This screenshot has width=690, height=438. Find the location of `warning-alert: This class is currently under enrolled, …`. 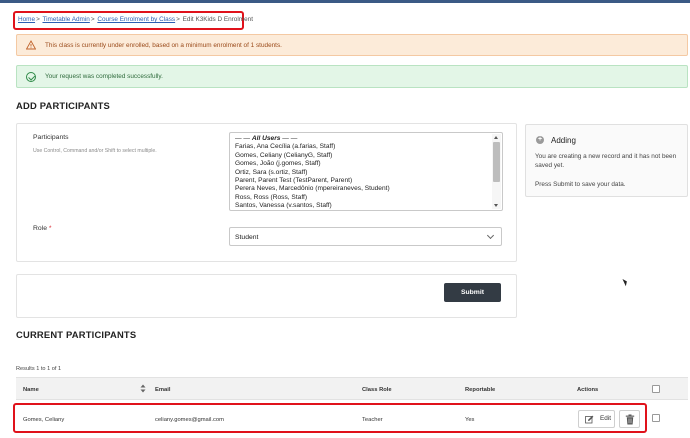

warning-alert: This class is currently under enrolled, … is located at coordinates (352, 45).